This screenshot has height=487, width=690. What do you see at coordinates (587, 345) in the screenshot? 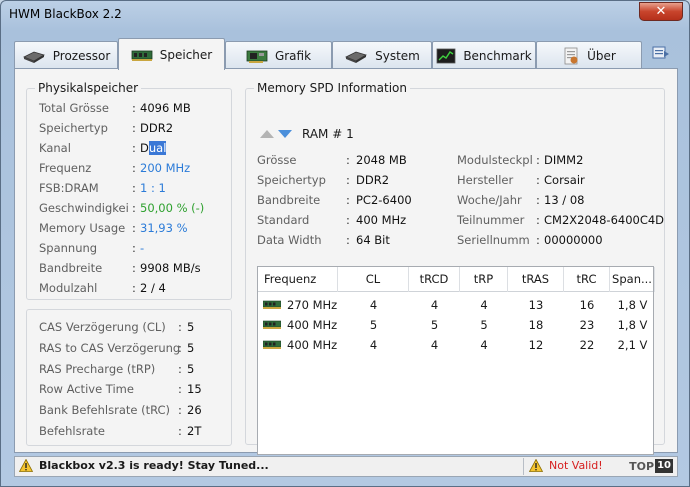
I see `table-cell: 22` at bounding box center [587, 345].